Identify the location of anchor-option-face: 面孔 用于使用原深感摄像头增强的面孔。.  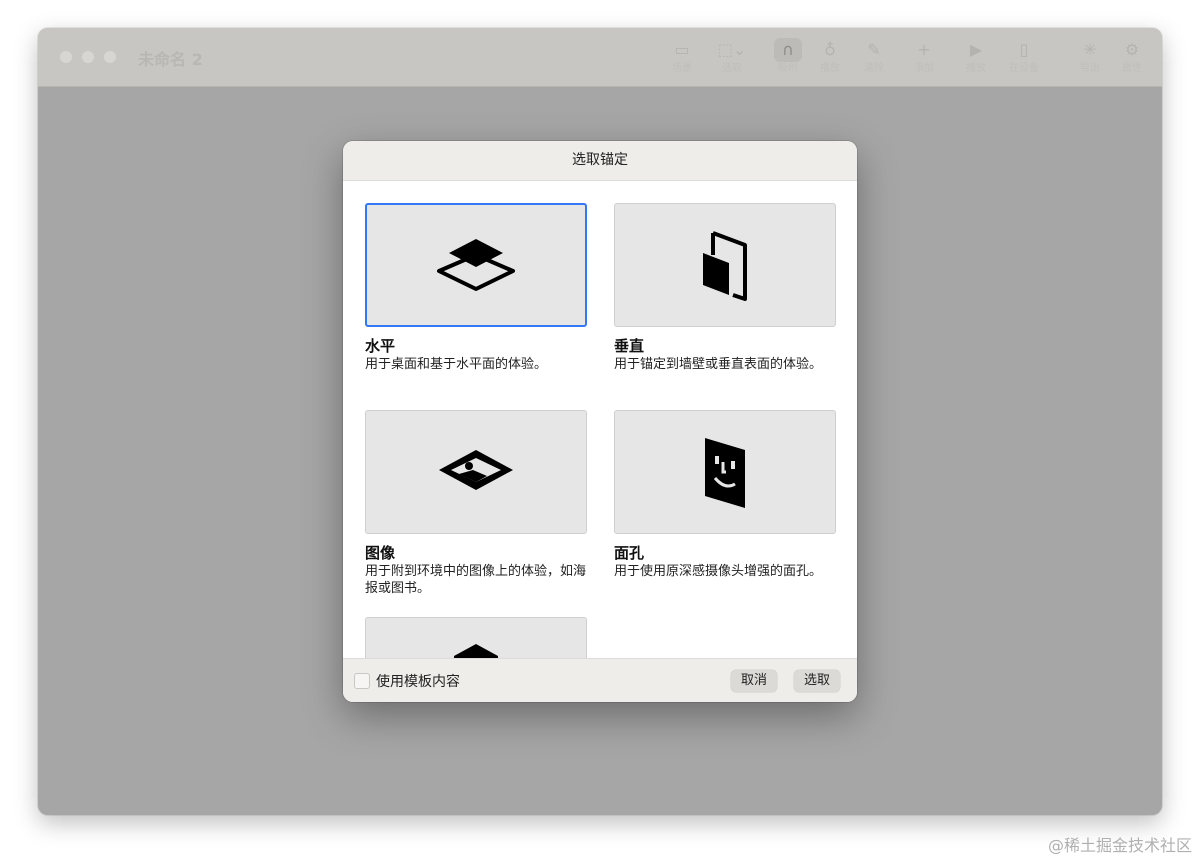
(725, 495).